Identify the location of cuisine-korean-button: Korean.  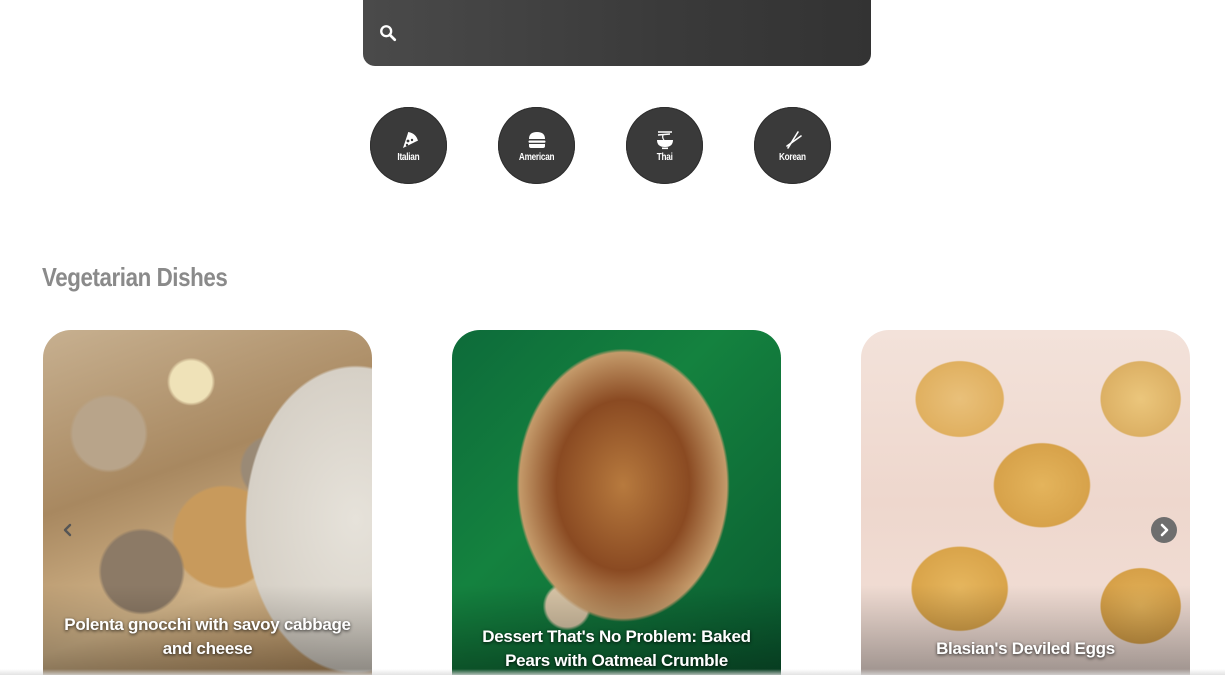
(792, 145).